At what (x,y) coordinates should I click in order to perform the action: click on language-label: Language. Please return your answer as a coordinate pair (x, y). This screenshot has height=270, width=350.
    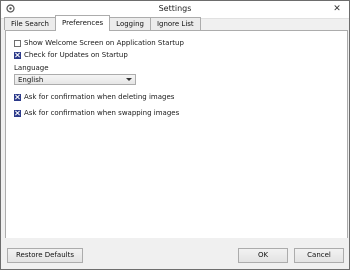
    Looking at the image, I should click on (31, 68).